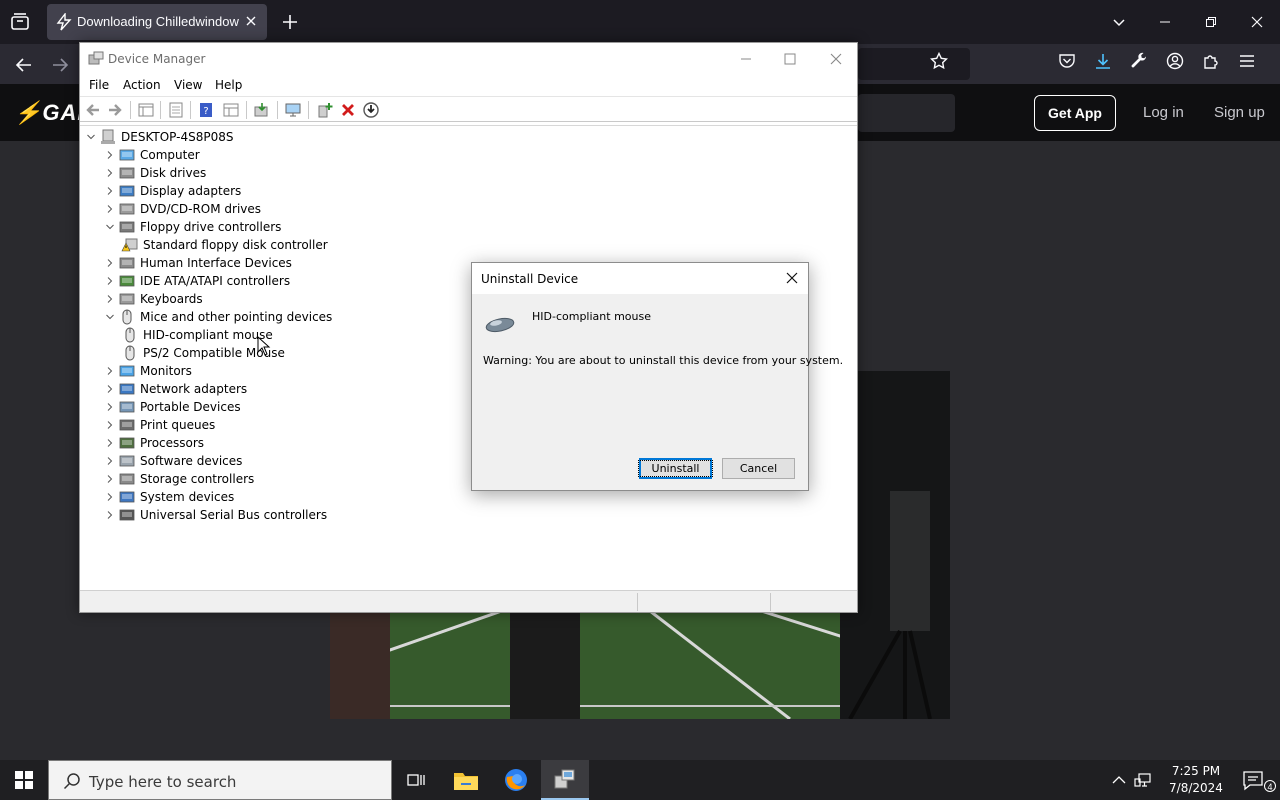  I want to click on update-driver-icon, so click(262, 110).